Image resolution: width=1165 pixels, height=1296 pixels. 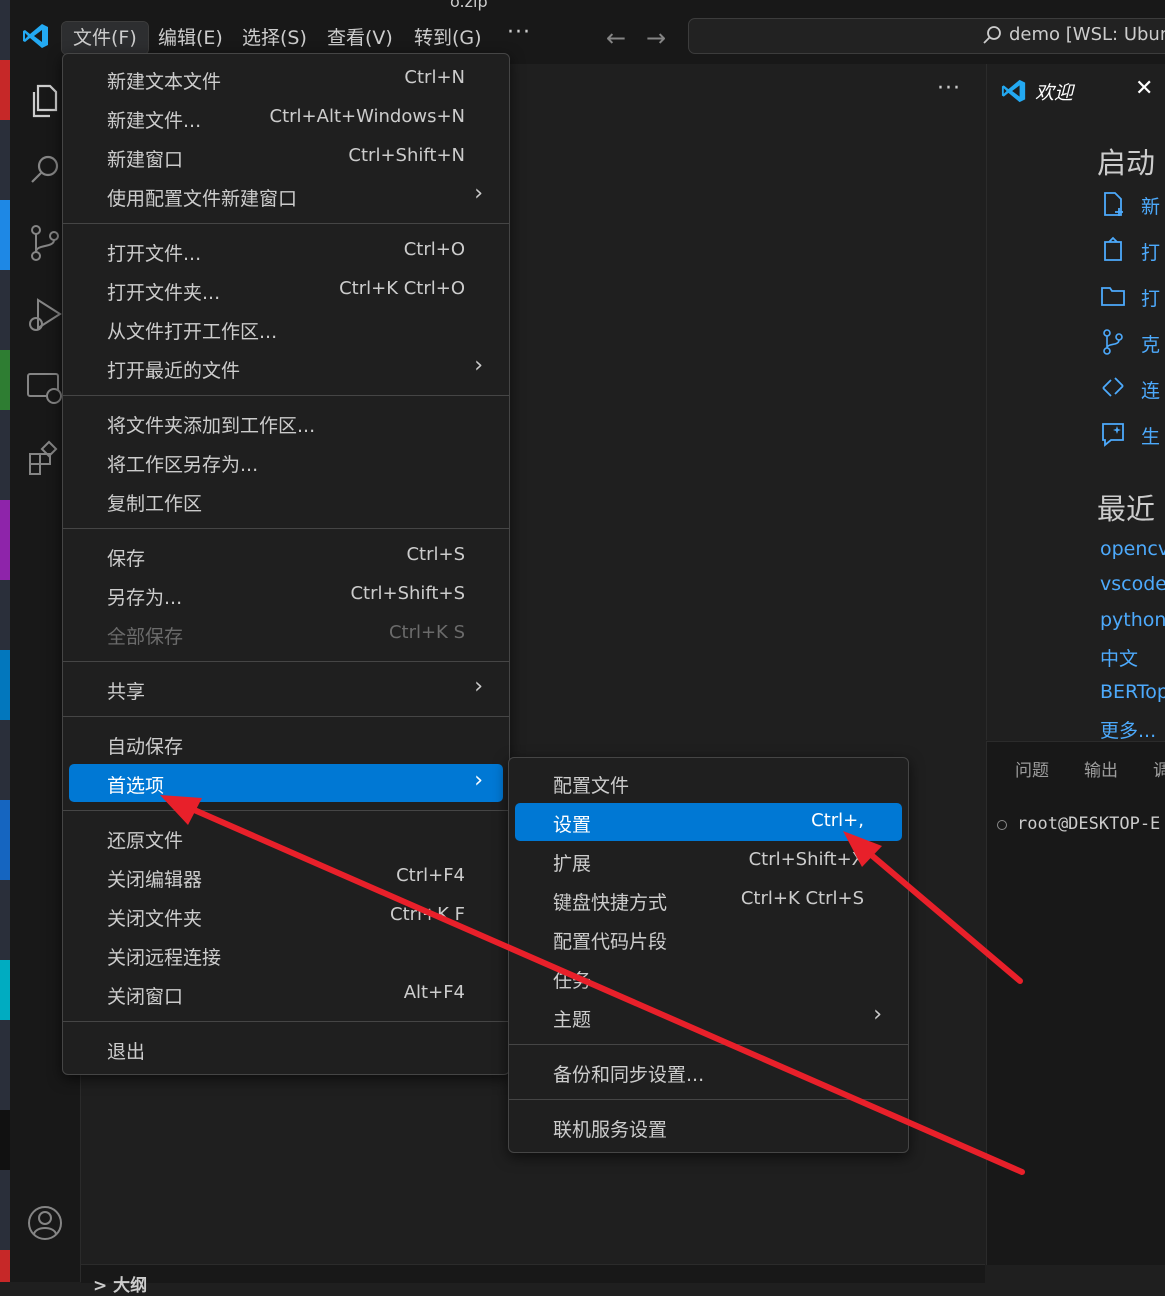 I want to click on tab-welcome-label: 欢迎, so click(x=1054, y=93).